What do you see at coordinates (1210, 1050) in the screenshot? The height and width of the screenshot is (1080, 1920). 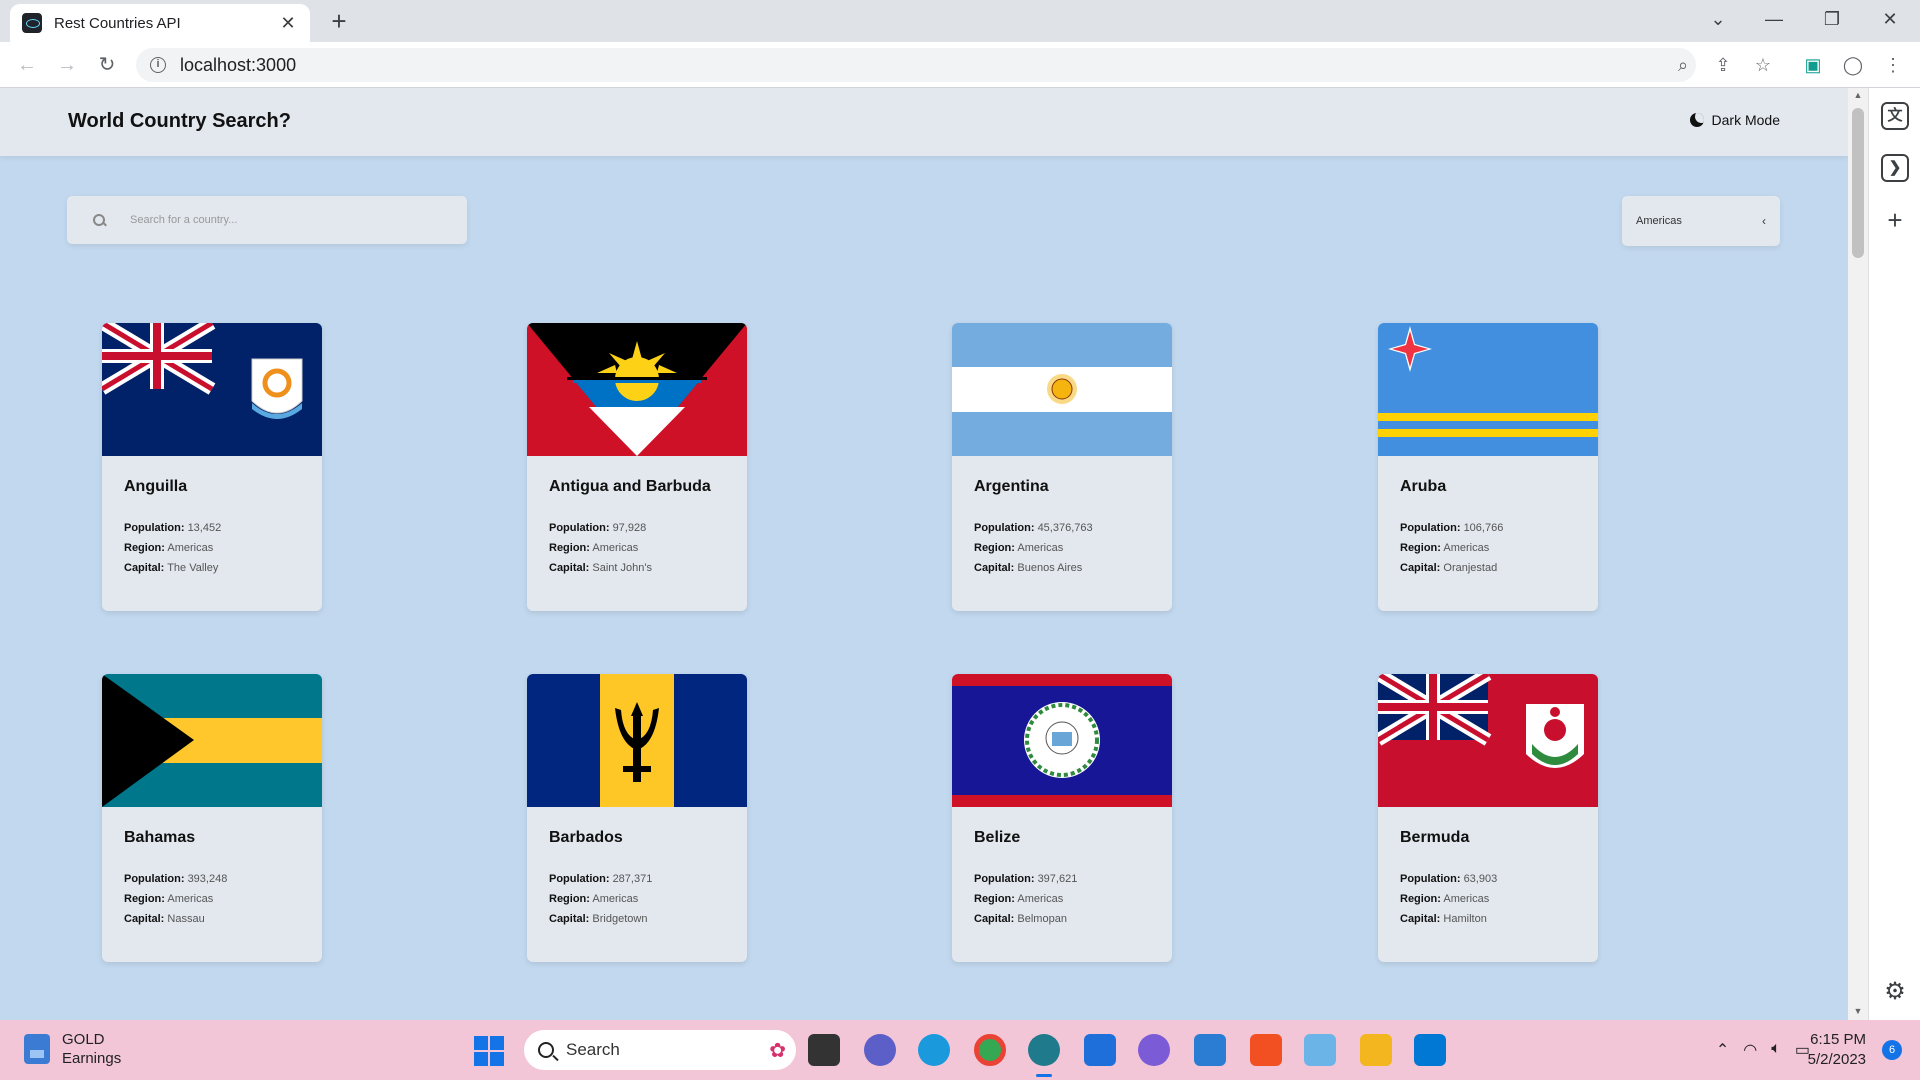 I see `mail-icon` at bounding box center [1210, 1050].